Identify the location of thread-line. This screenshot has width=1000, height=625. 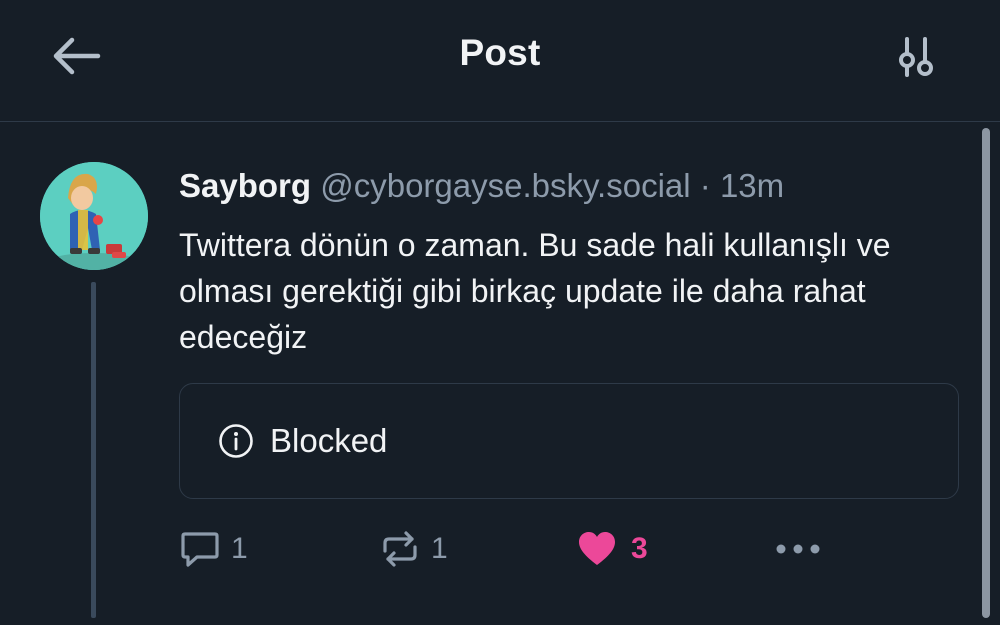
(93, 450).